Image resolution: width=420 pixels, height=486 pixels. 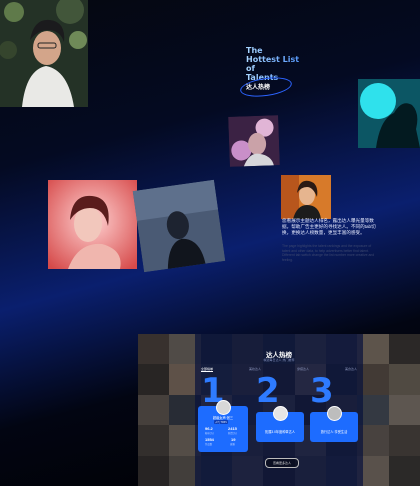 What do you see at coordinates (280, 432) in the screenshot?
I see `talent-name-2: 拓展3.0年度种草达人` at bounding box center [280, 432].